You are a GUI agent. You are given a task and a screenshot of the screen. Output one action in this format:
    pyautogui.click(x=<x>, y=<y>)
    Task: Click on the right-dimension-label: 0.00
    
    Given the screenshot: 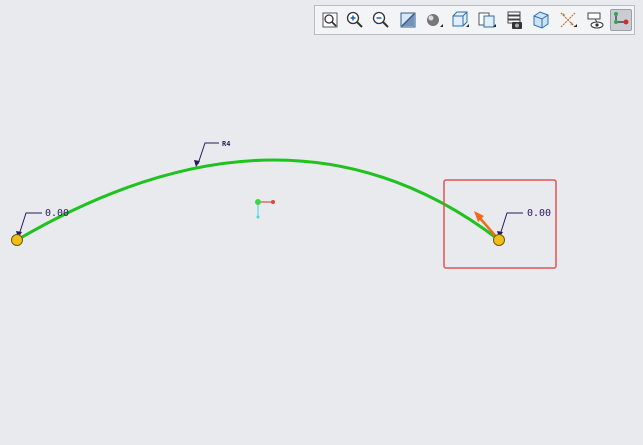 What is the action you would take?
    pyautogui.click(x=539, y=213)
    